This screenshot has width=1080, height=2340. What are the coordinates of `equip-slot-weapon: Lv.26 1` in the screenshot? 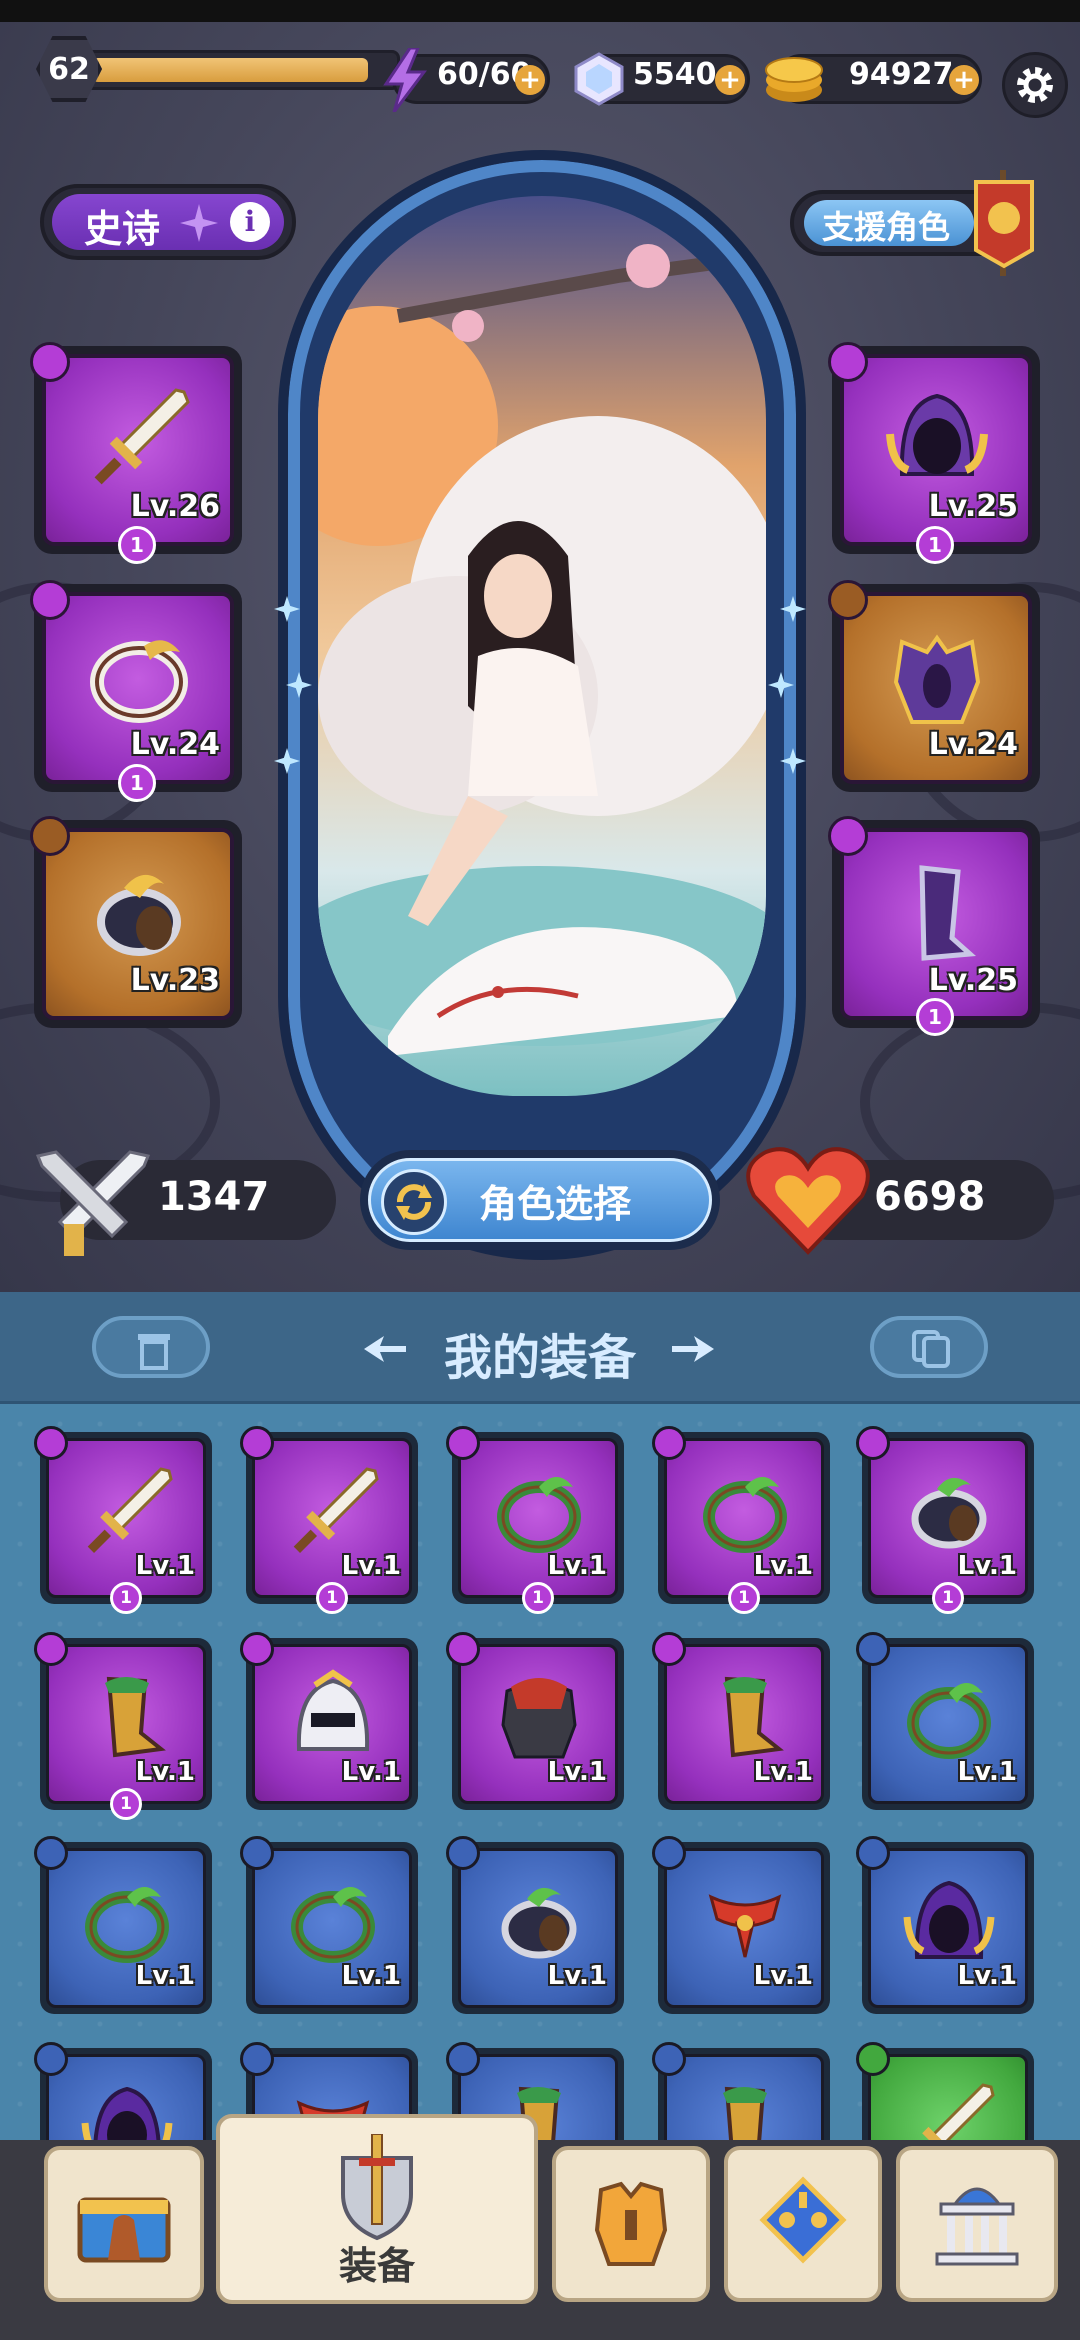 It's located at (136, 453).